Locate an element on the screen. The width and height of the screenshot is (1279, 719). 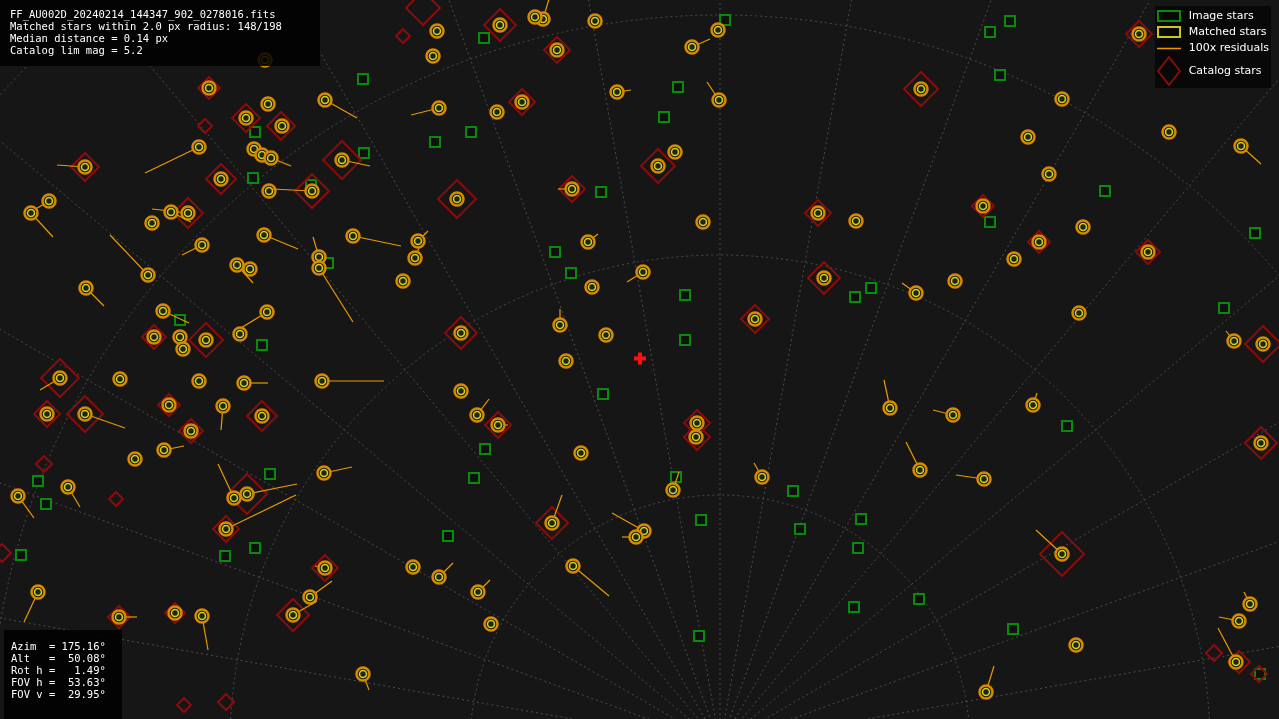
pointing-text: Azim = 175.16° is located at coordinates (59, 646).